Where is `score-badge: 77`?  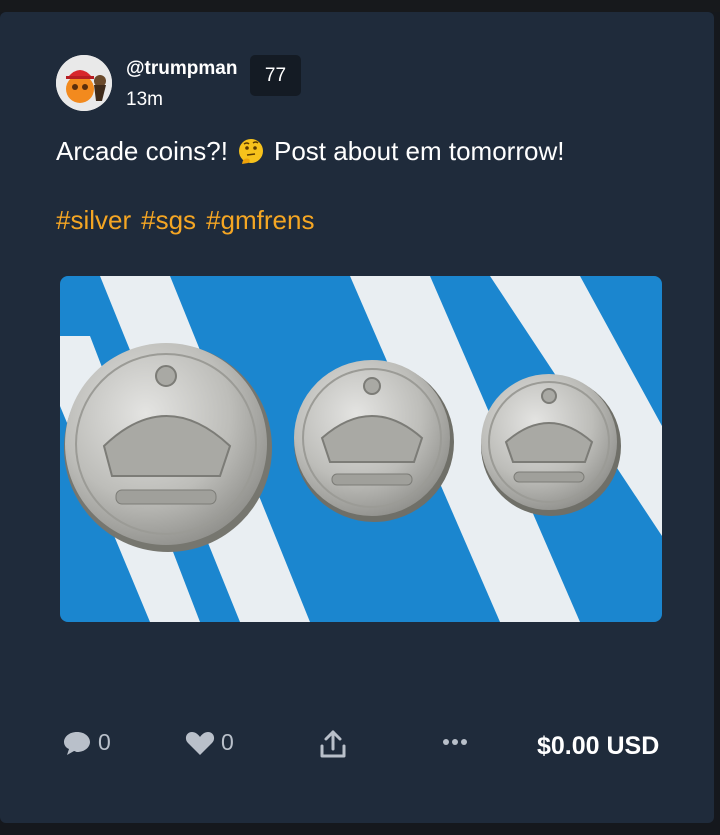 score-badge: 77 is located at coordinates (275, 75).